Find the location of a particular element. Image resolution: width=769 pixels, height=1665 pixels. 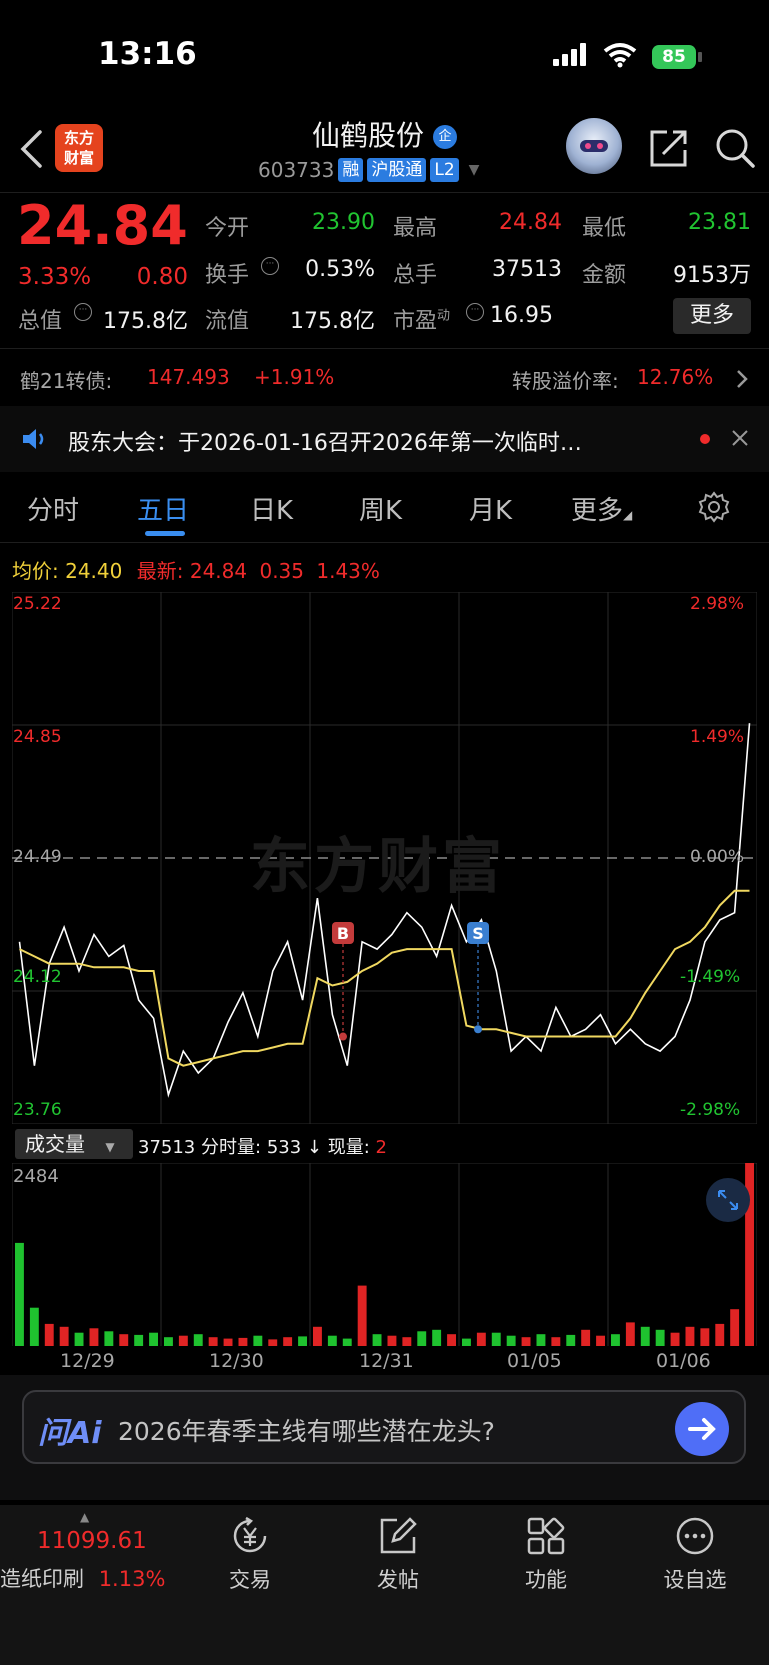

expand-icon is located at coordinates (728, 1200).